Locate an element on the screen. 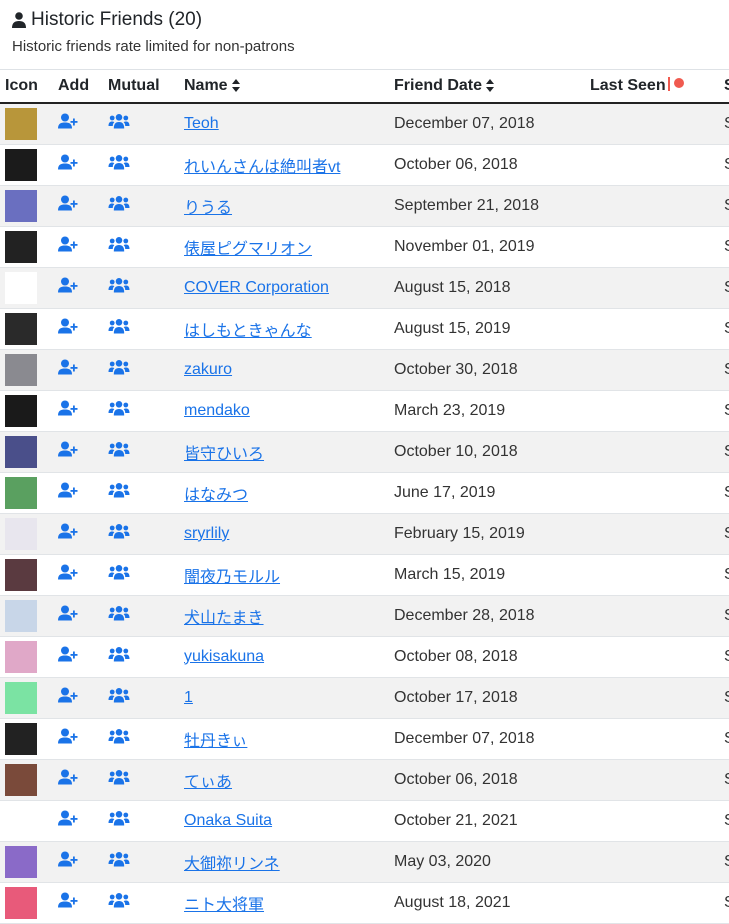 The image size is (729, 924). friend-name-link: Onaka Suita is located at coordinates (228, 820).